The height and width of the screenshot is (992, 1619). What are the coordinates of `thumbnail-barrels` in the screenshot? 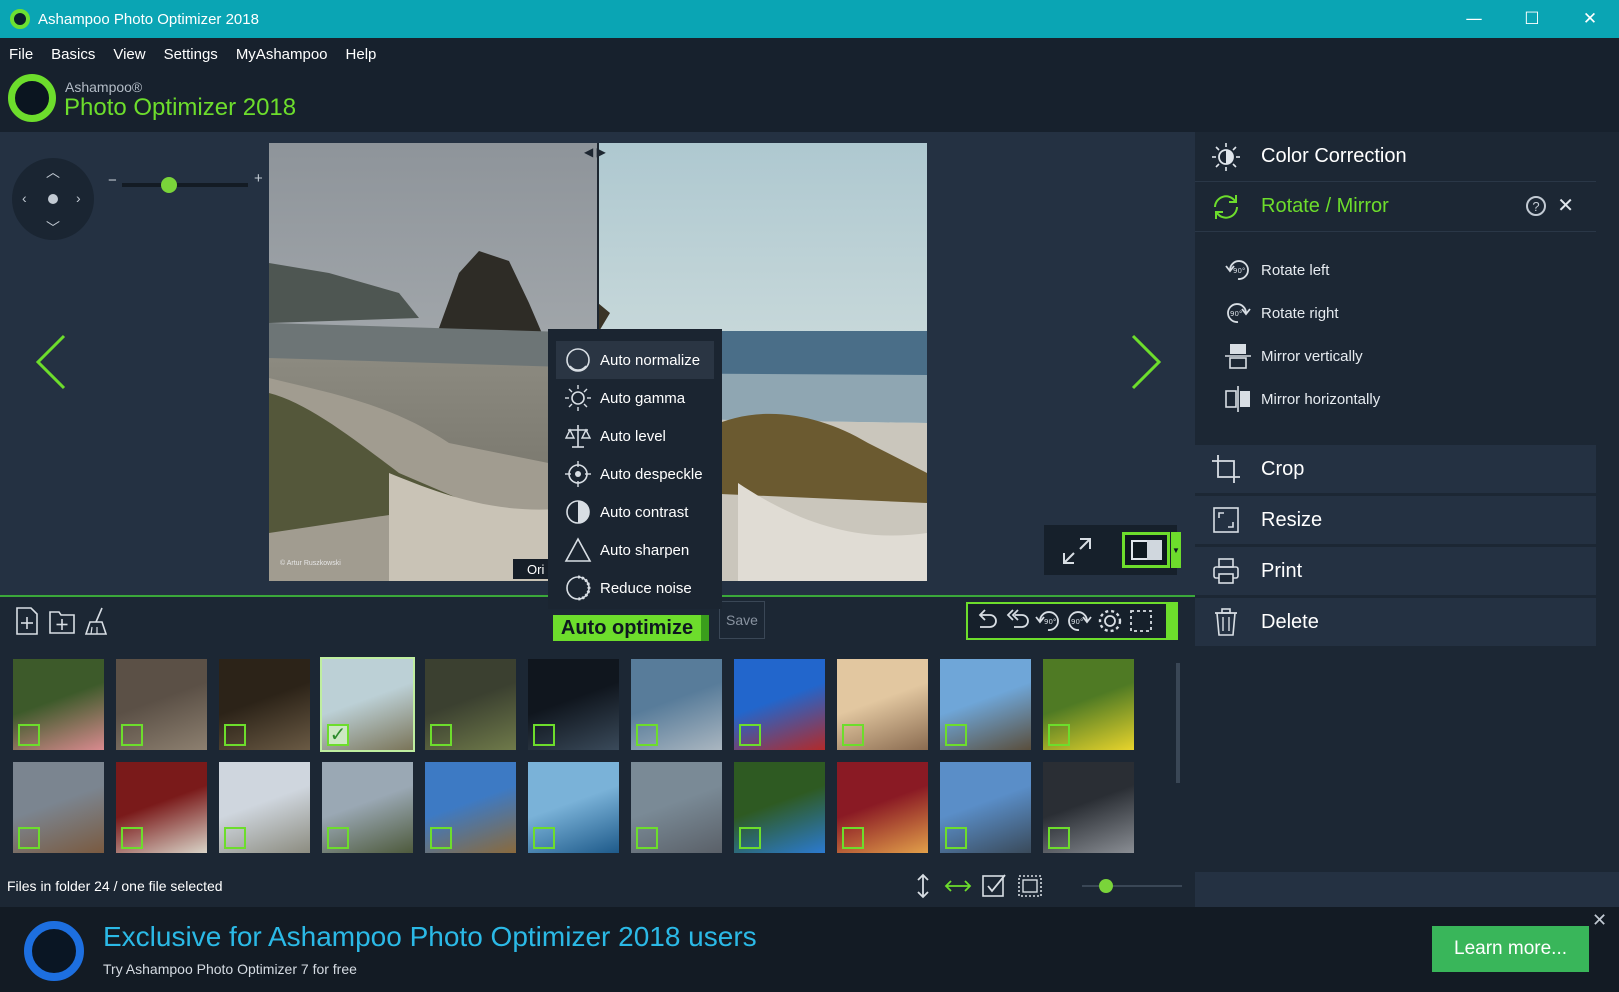 It's located at (264, 704).